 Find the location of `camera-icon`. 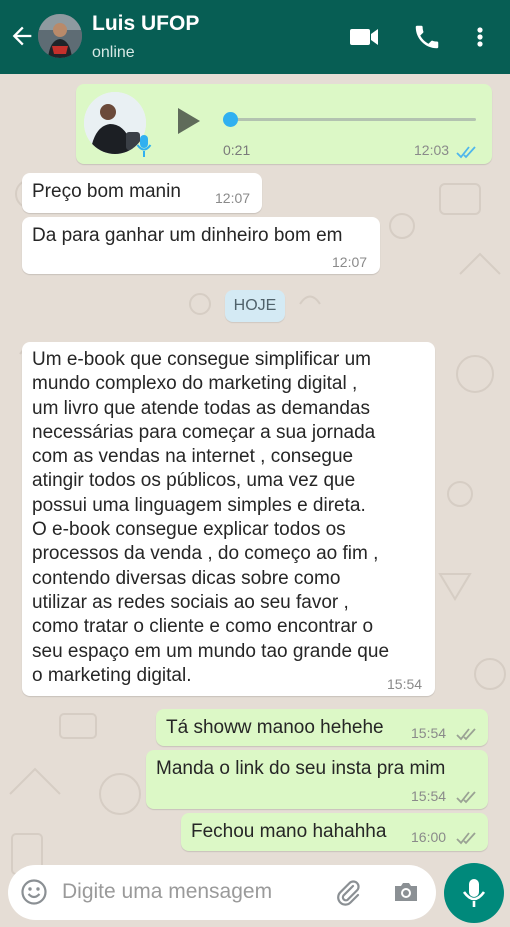

camera-icon is located at coordinates (406, 892).